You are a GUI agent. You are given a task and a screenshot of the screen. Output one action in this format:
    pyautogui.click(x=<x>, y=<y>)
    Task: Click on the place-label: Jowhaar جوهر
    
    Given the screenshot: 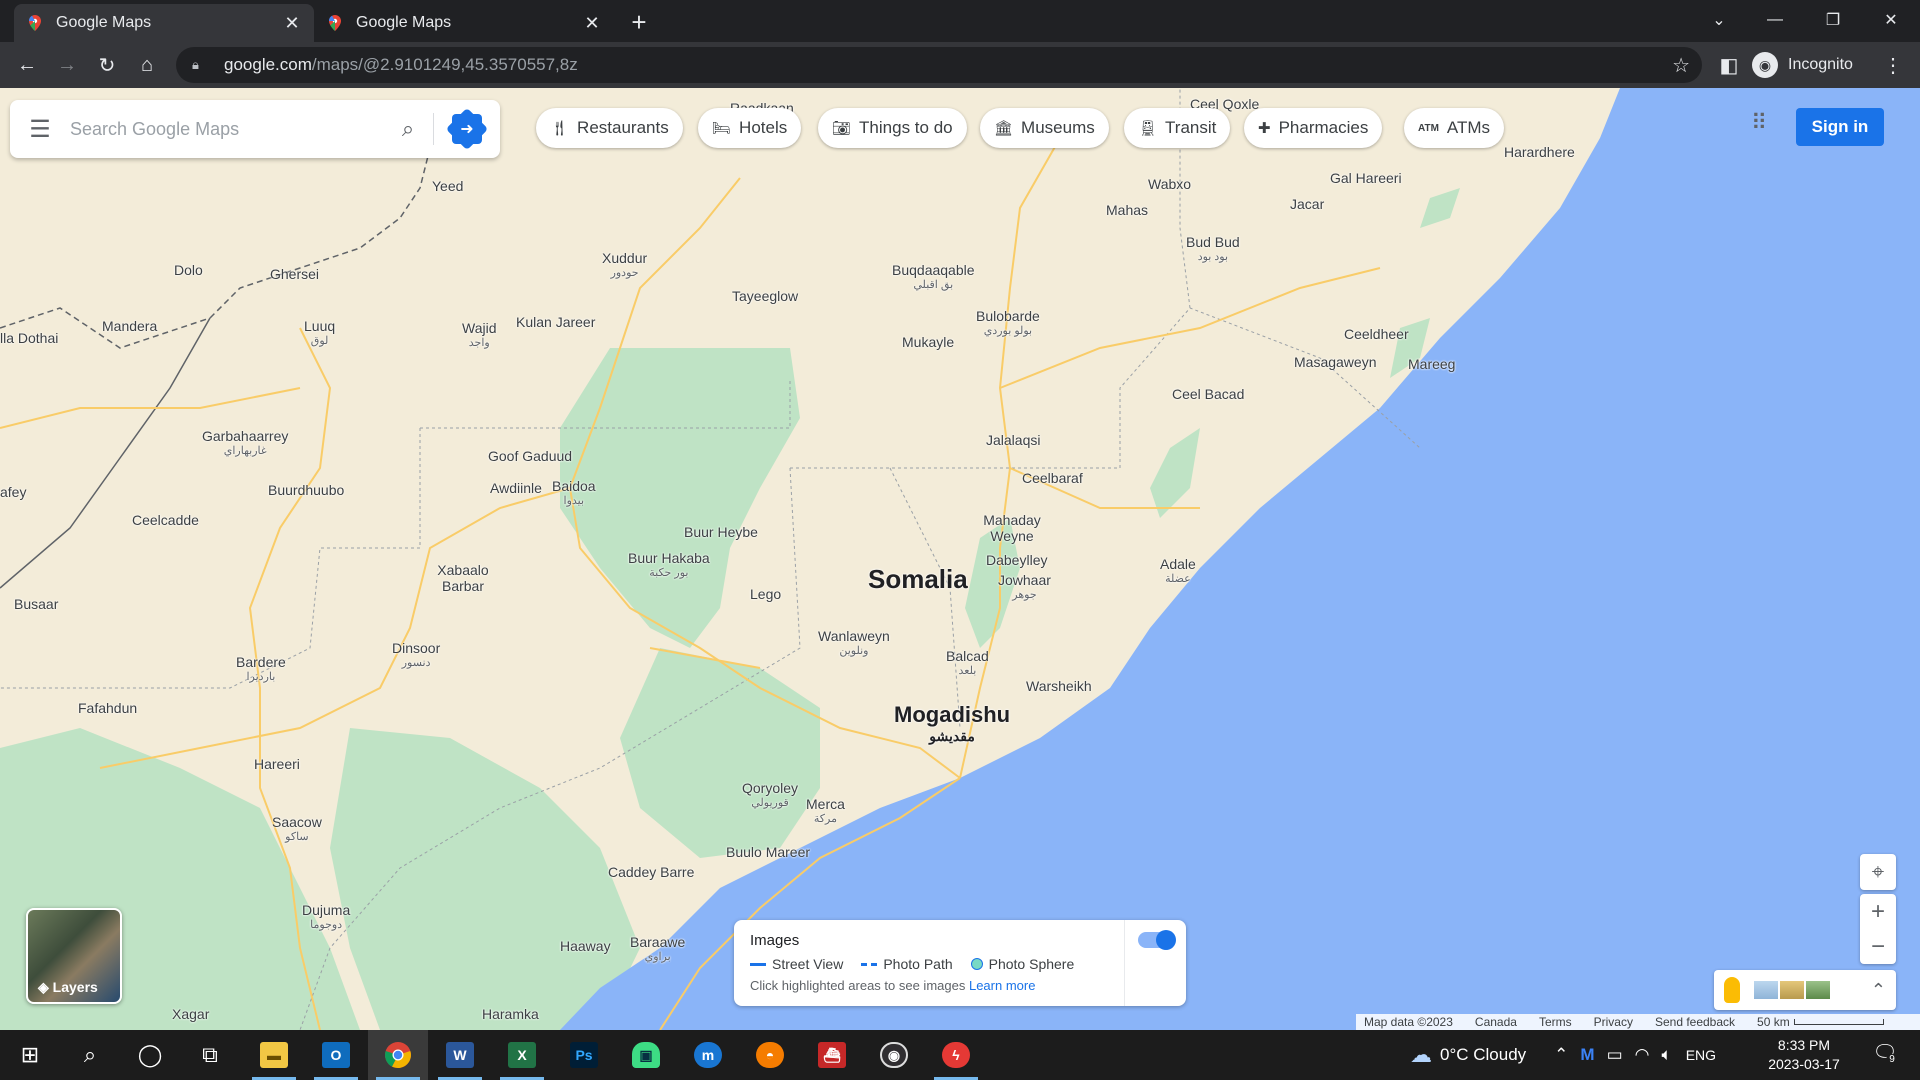 What is the action you would take?
    pyautogui.click(x=1024, y=586)
    